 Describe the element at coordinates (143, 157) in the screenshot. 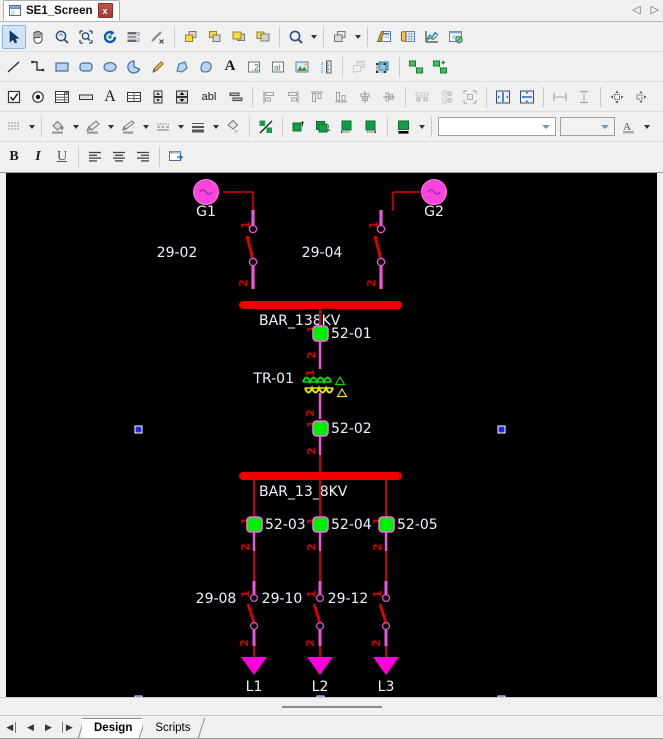

I see `text-align-right-button` at that location.